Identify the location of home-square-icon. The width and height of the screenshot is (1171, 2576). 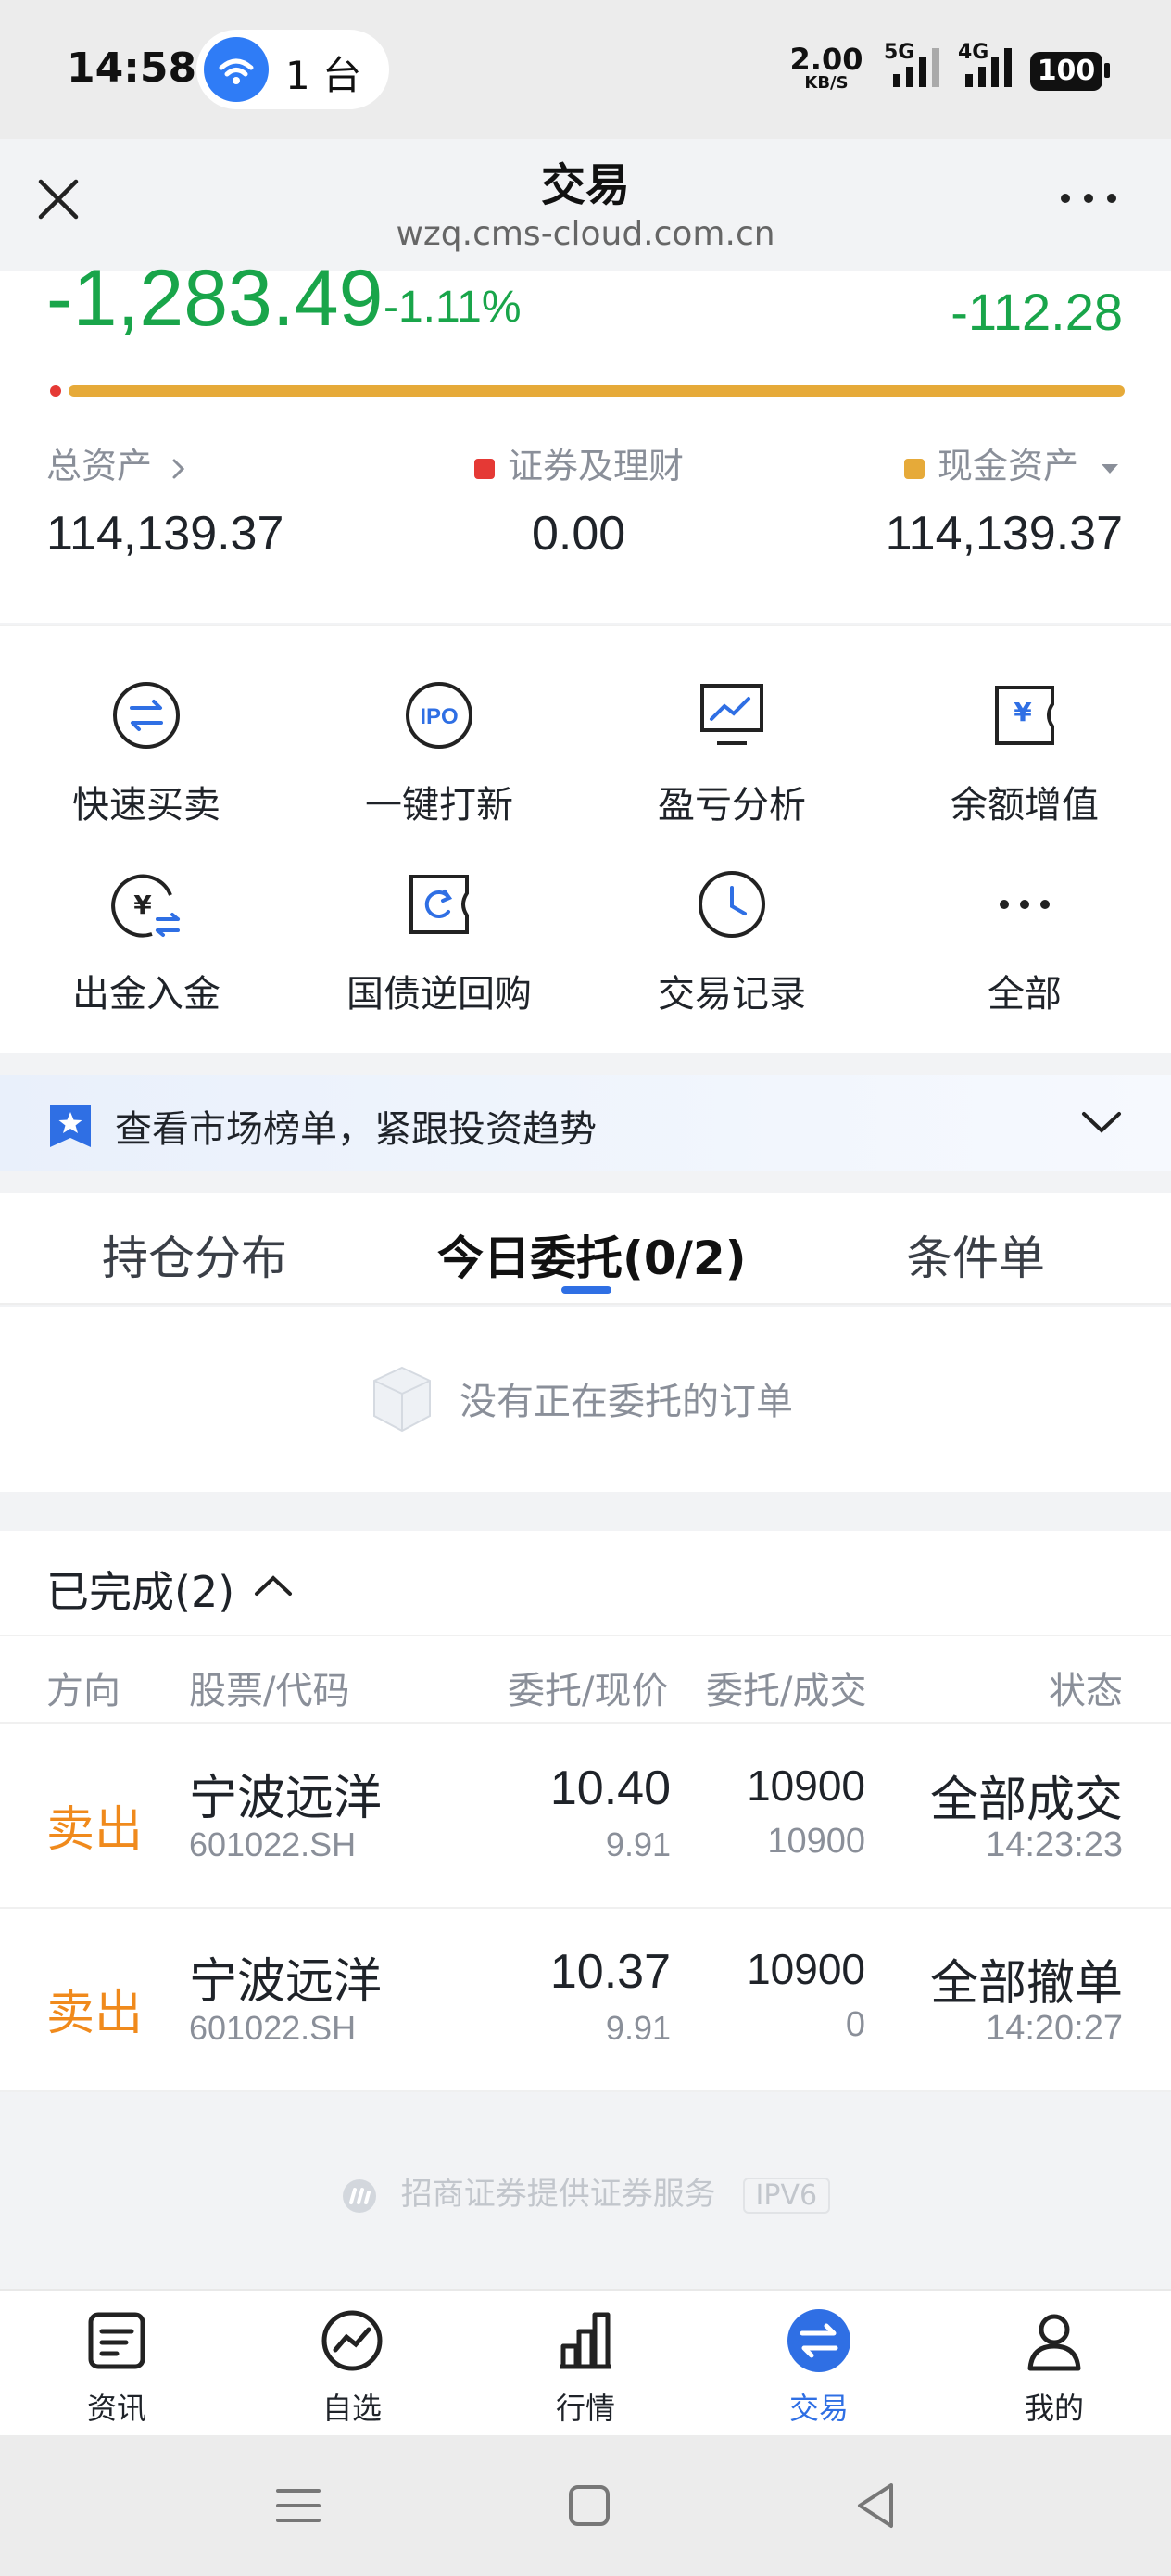
(589, 2505).